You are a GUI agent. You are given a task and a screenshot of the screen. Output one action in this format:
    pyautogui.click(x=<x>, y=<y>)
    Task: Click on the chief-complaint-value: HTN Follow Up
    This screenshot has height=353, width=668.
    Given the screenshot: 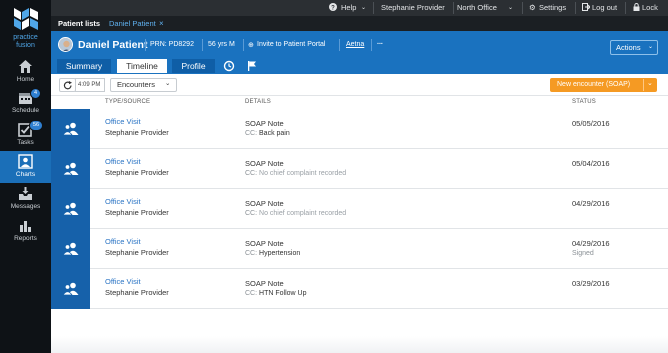 What is the action you would take?
    pyautogui.click(x=283, y=293)
    